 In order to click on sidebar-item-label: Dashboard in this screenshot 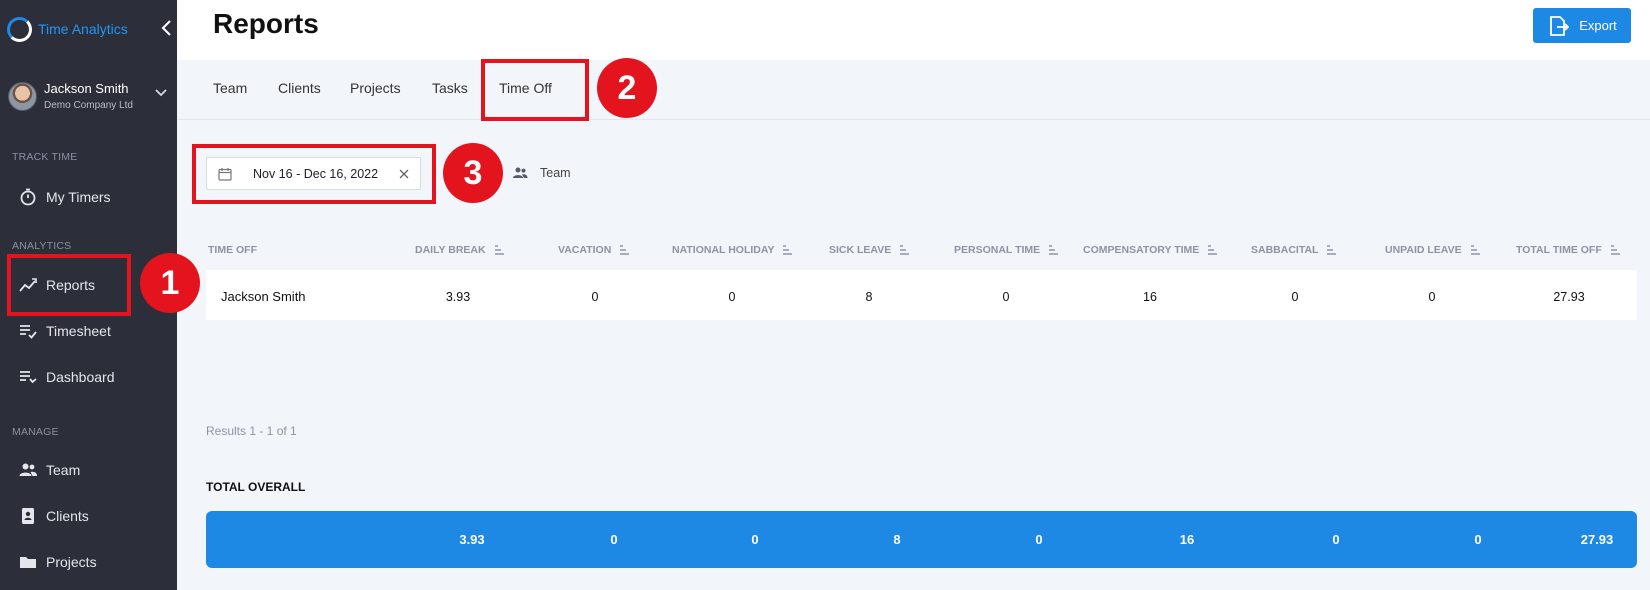, I will do `click(80, 377)`.